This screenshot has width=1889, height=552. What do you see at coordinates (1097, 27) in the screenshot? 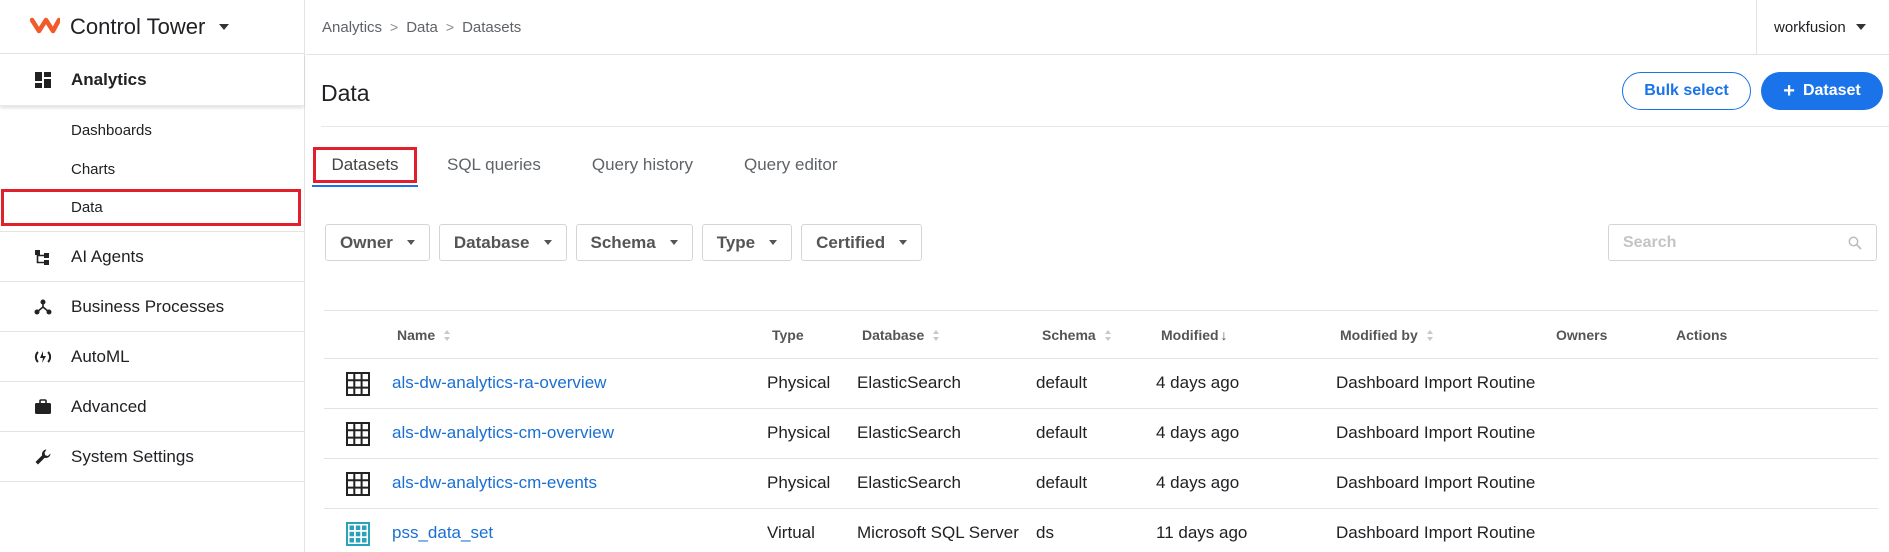
I see `top-bar: Analytics > Data > Datasets workfusion` at bounding box center [1097, 27].